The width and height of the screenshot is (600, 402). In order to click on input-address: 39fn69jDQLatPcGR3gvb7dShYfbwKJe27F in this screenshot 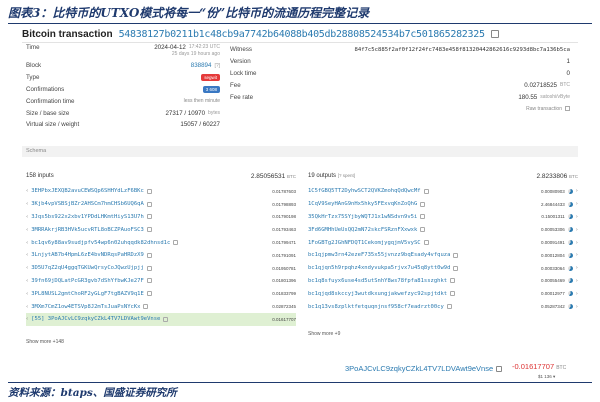, I will do `click(87, 281)`.